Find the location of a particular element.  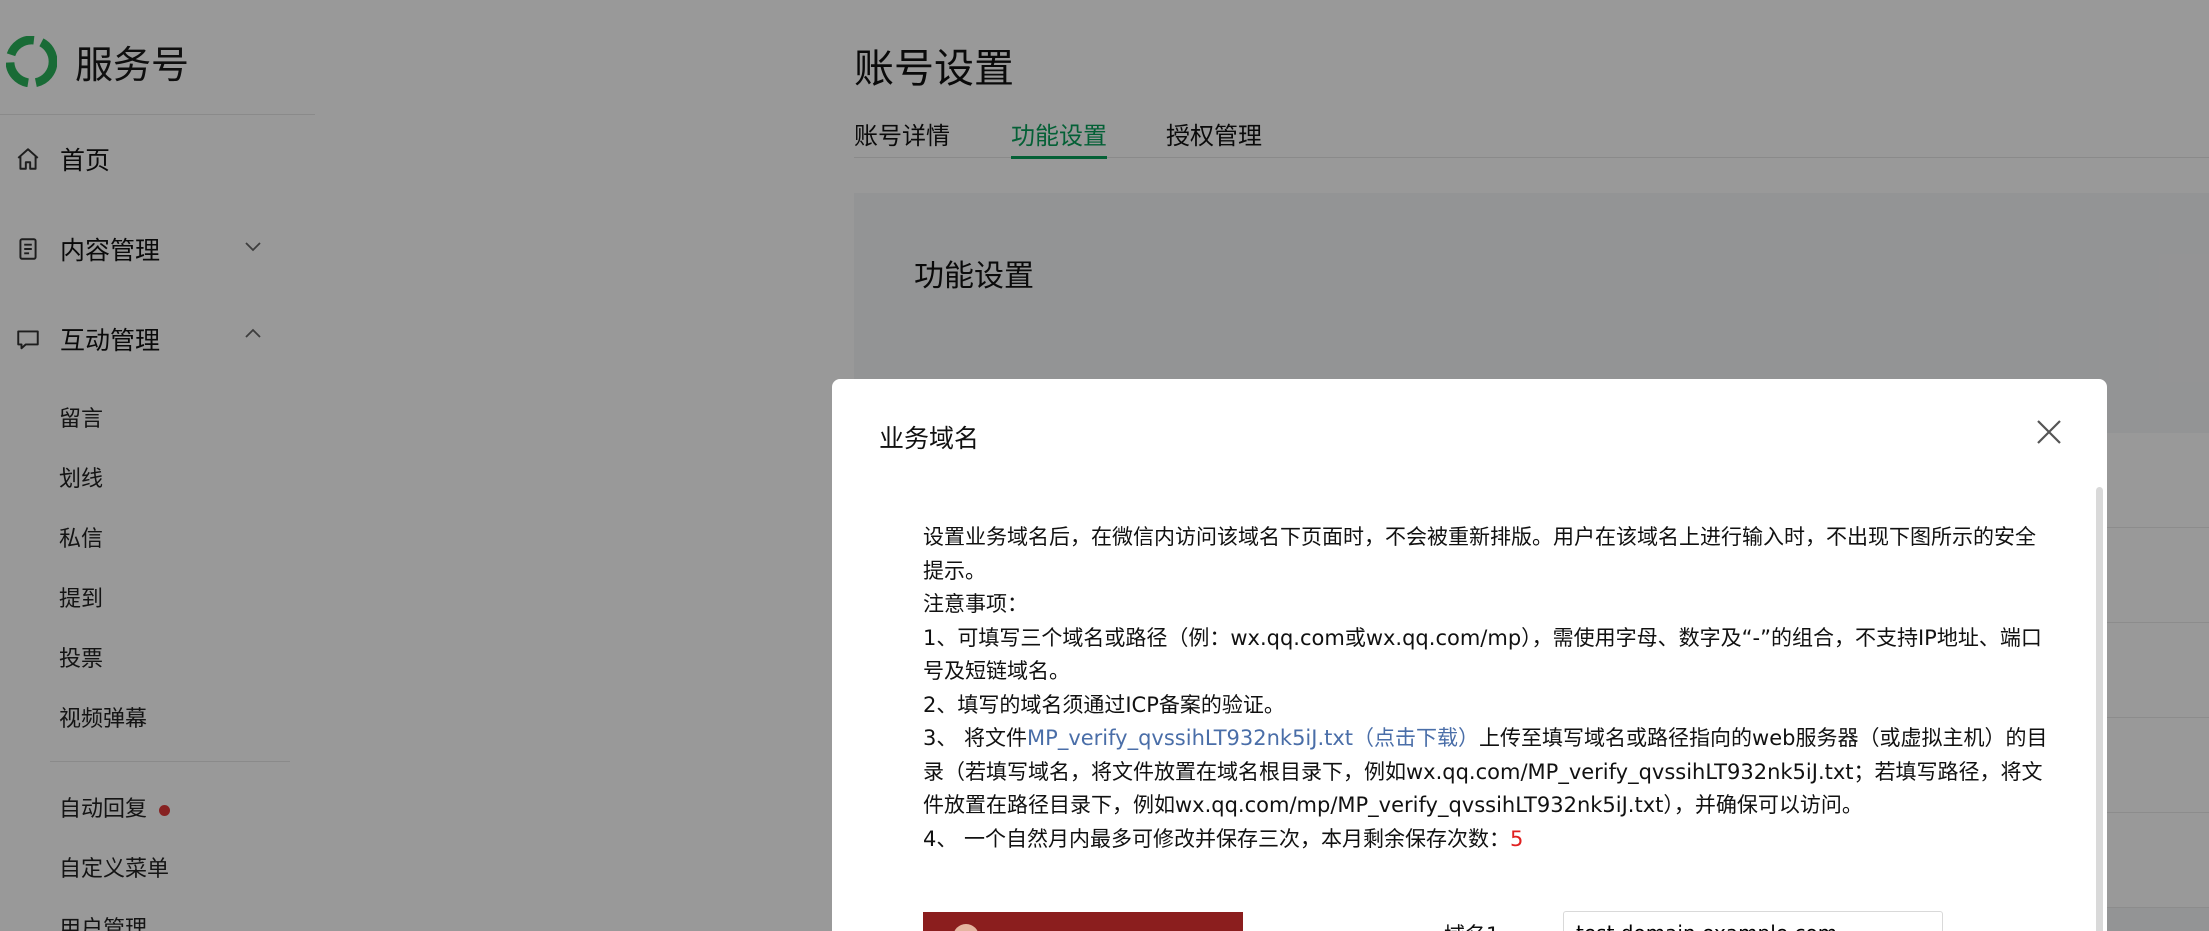

note-4-prefix: 4、 一个自然月内最多可修改并保存三次，本月剩余保存次数： is located at coordinates (1217, 838).